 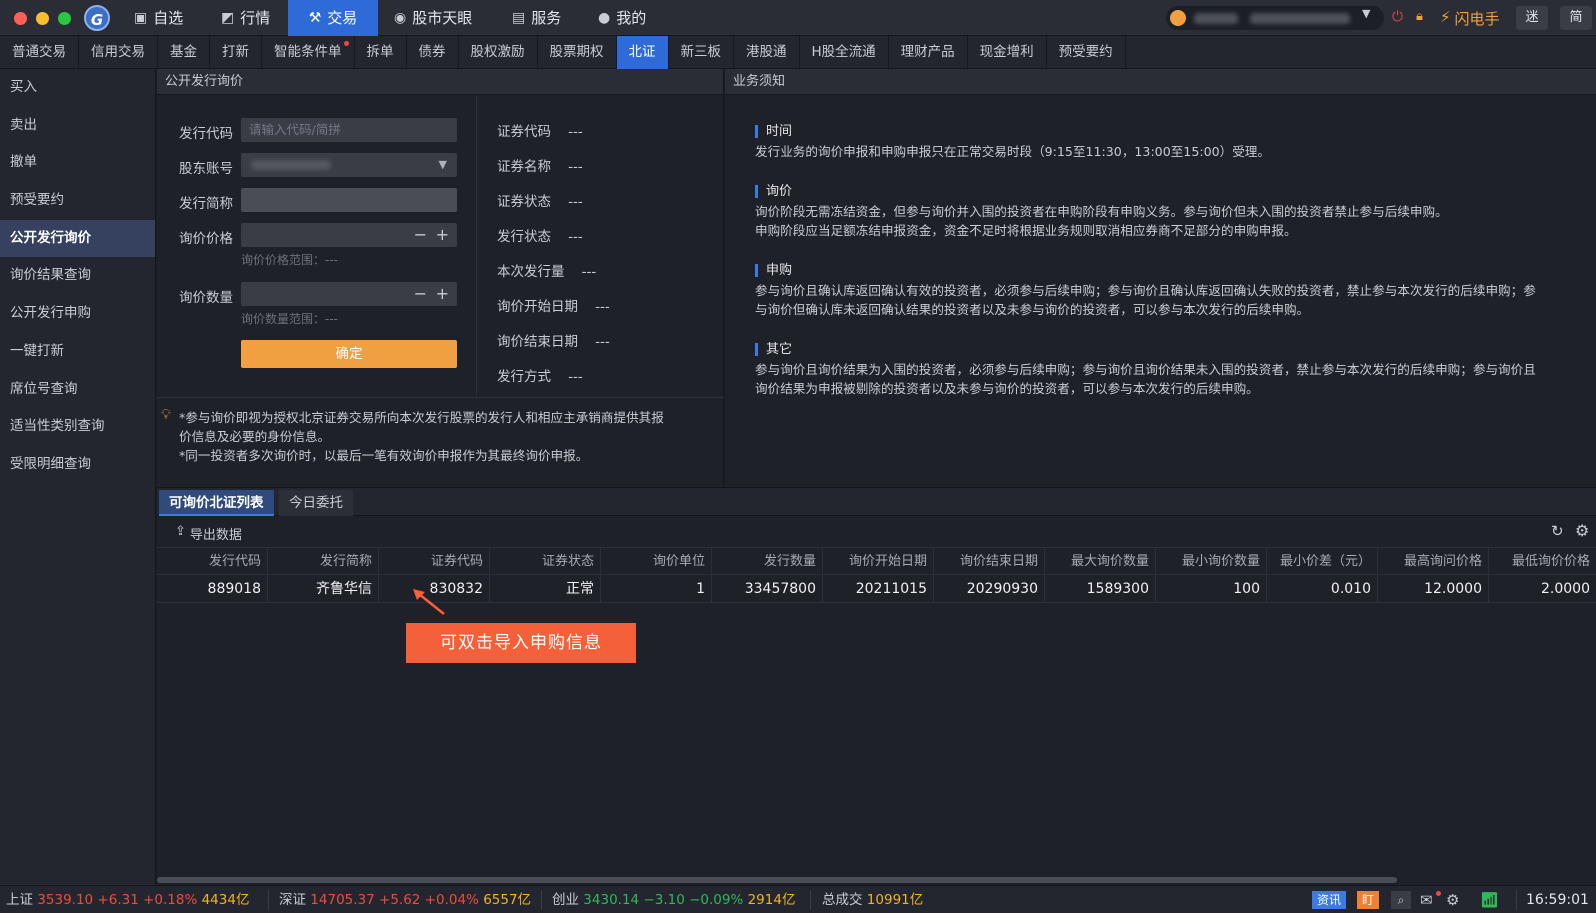 What do you see at coordinates (873, 900) in the screenshot?
I see `total-turnover: 总成交 10991亿` at bounding box center [873, 900].